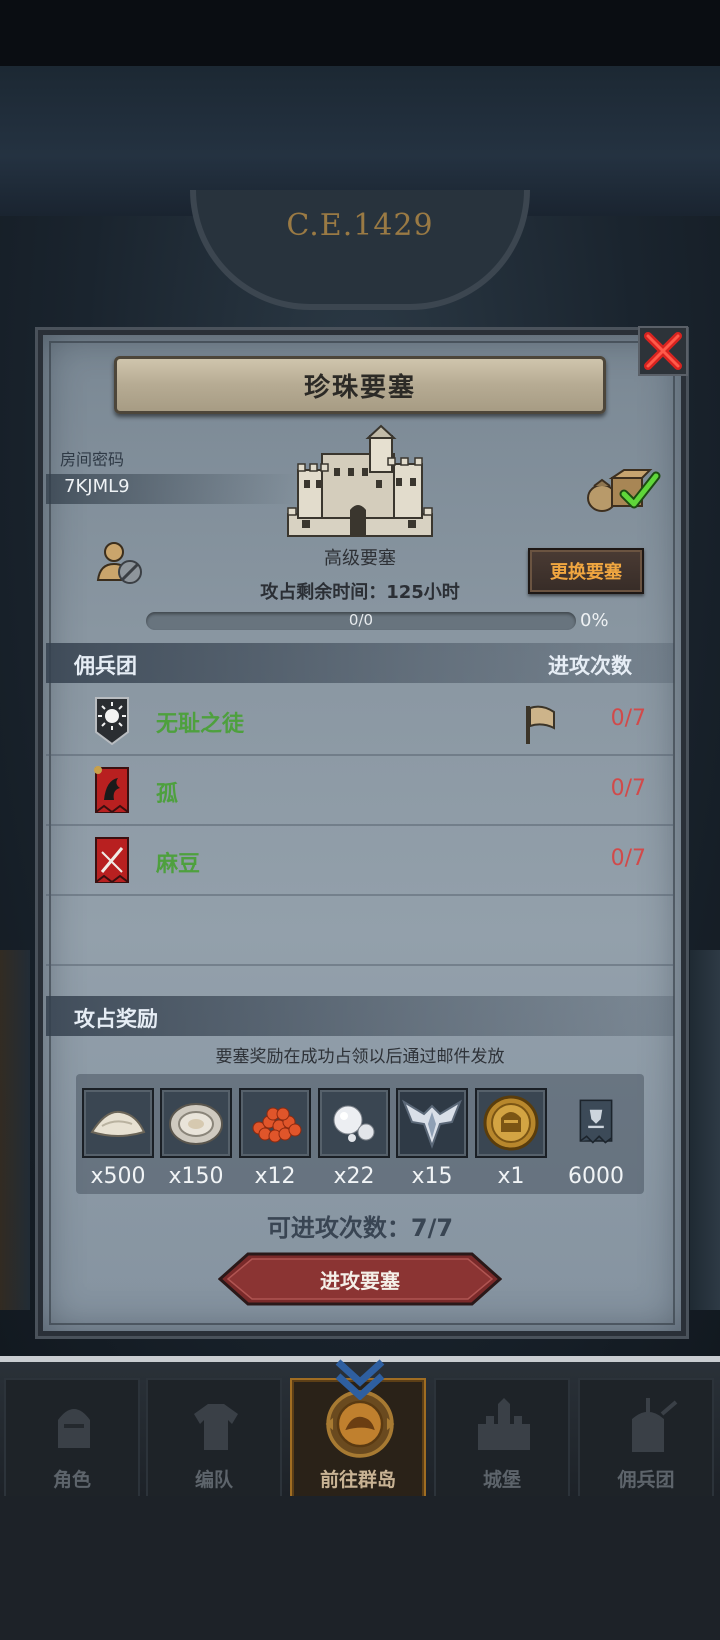 The height and width of the screenshot is (1640, 720). Describe the element at coordinates (655, 1425) in the screenshot. I see `mercenary-icon` at that location.